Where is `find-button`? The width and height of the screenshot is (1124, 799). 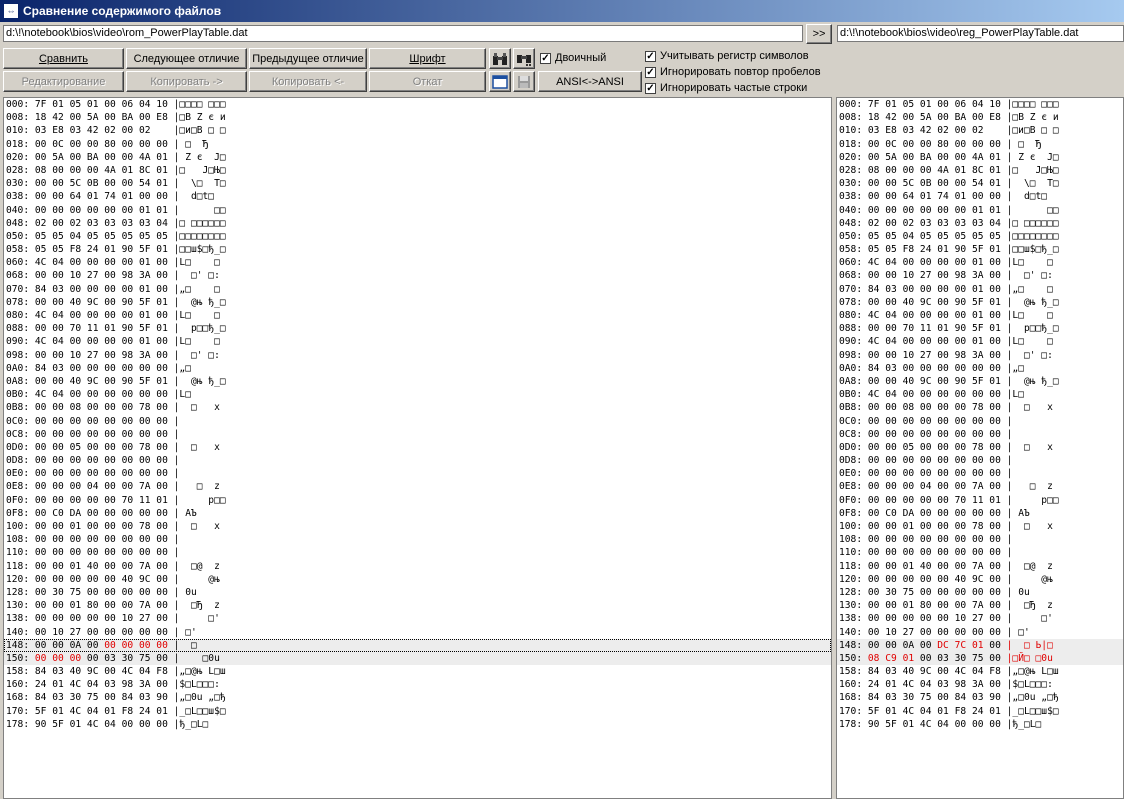
find-button is located at coordinates (500, 58).